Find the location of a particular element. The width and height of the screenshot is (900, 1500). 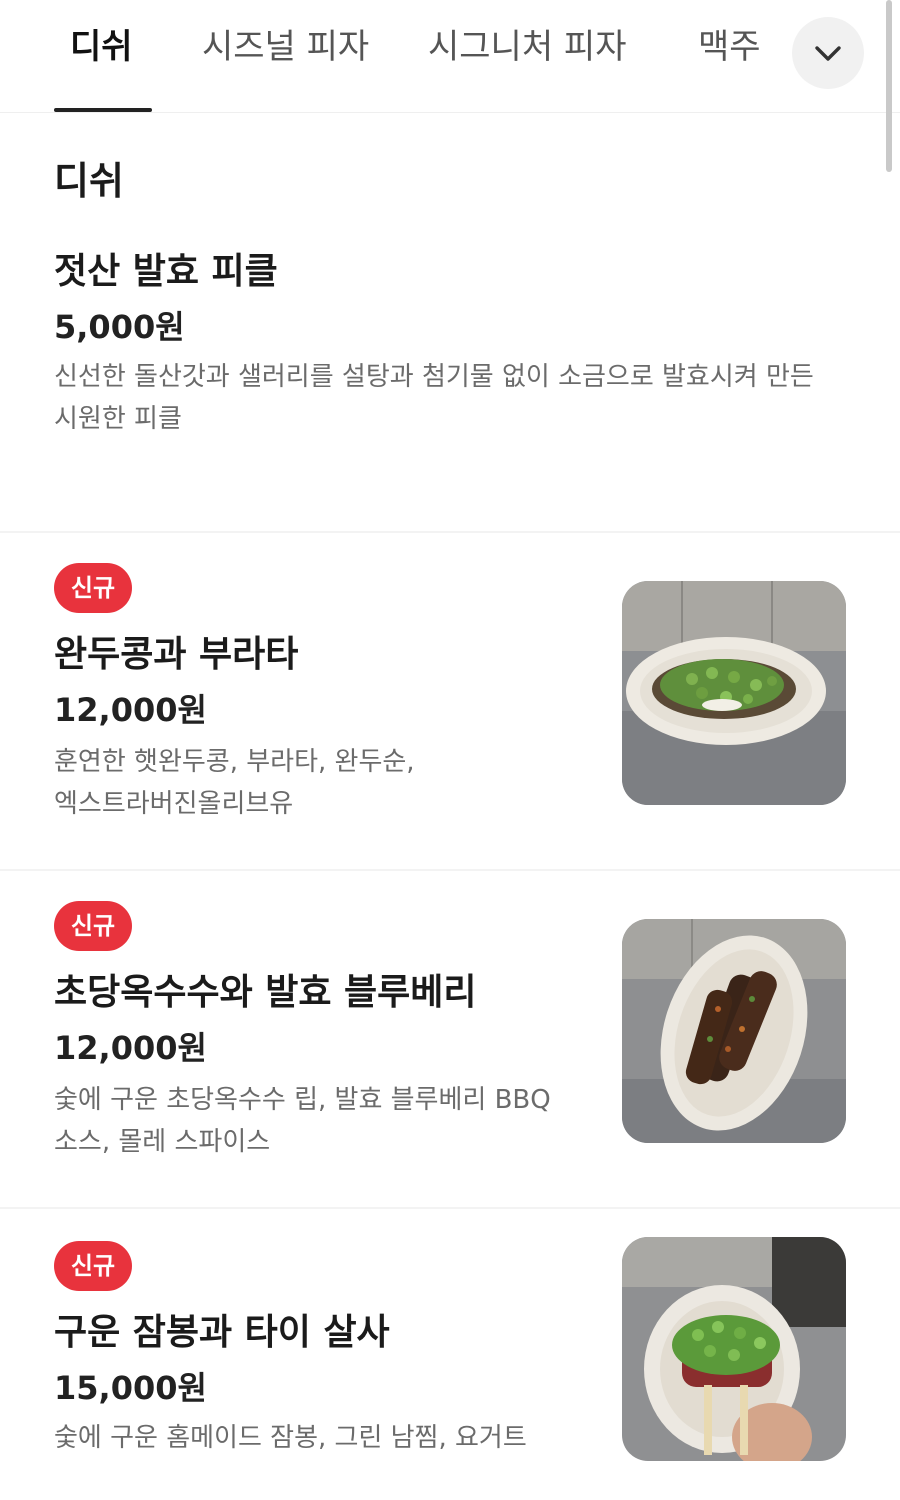

item-price: 5,000원 is located at coordinates (119, 327).